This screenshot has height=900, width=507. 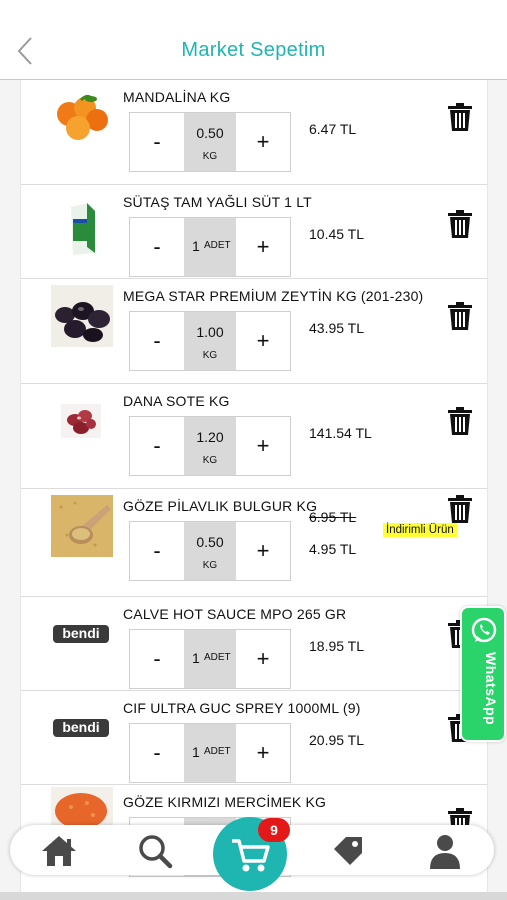 I want to click on item-name: DANA SOTE KG, so click(x=176, y=401).